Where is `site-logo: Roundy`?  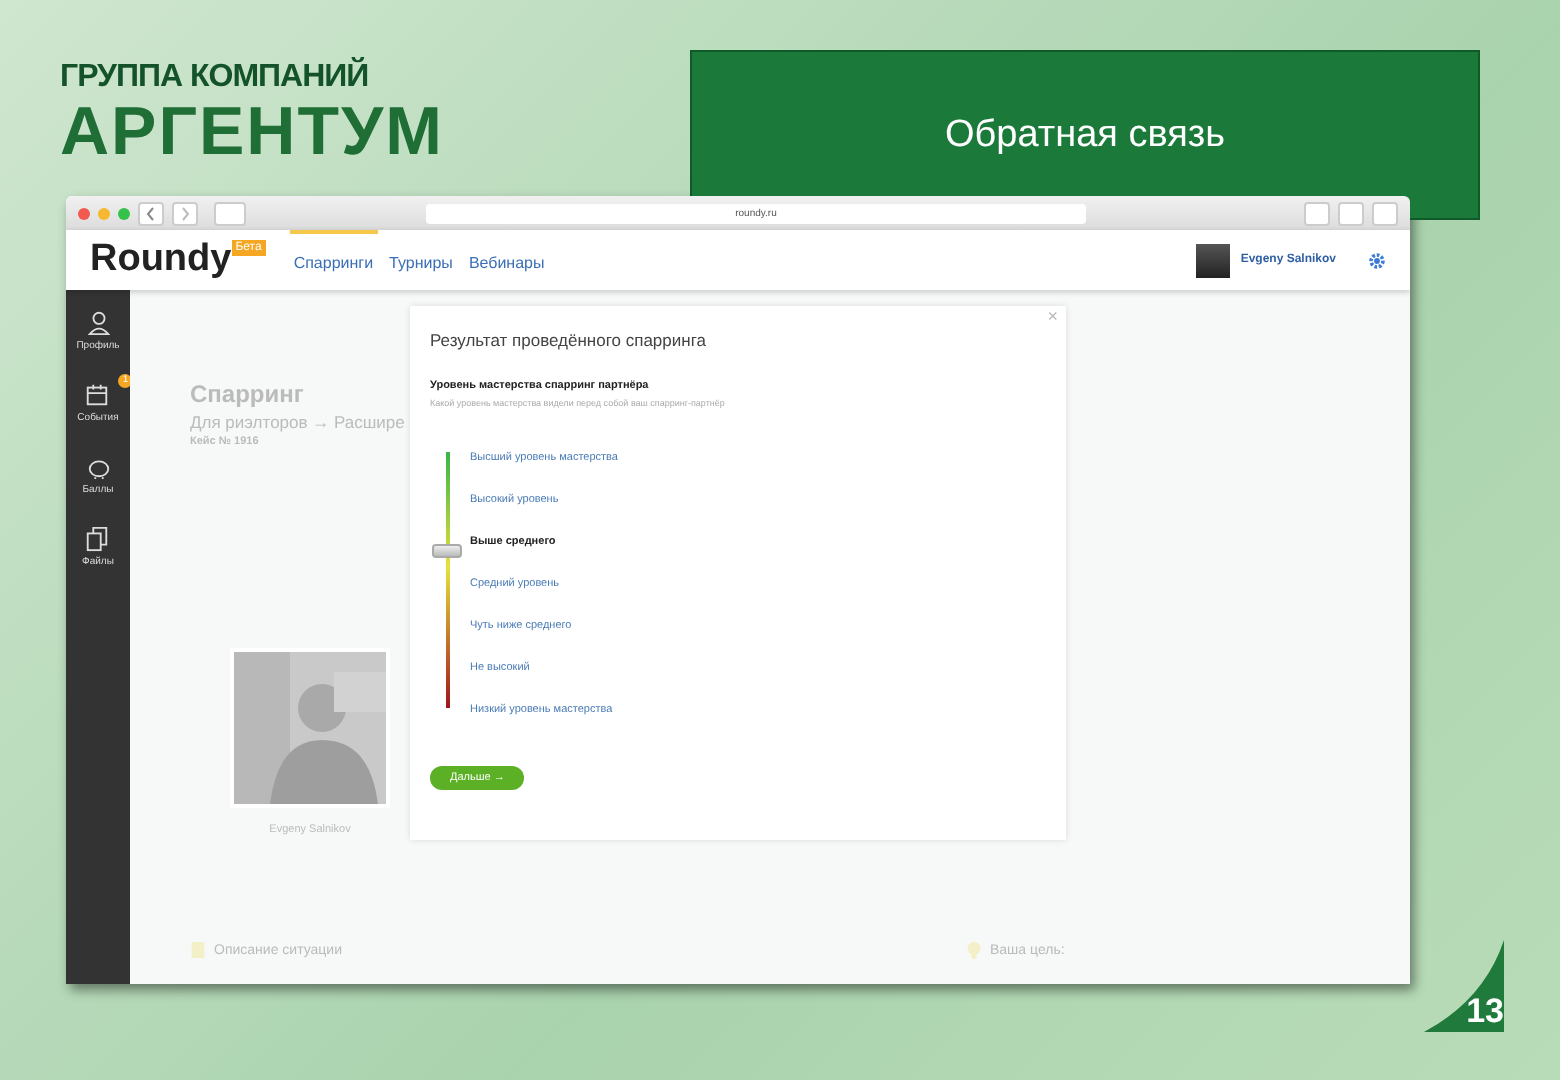
site-logo: Roundy is located at coordinates (161, 260).